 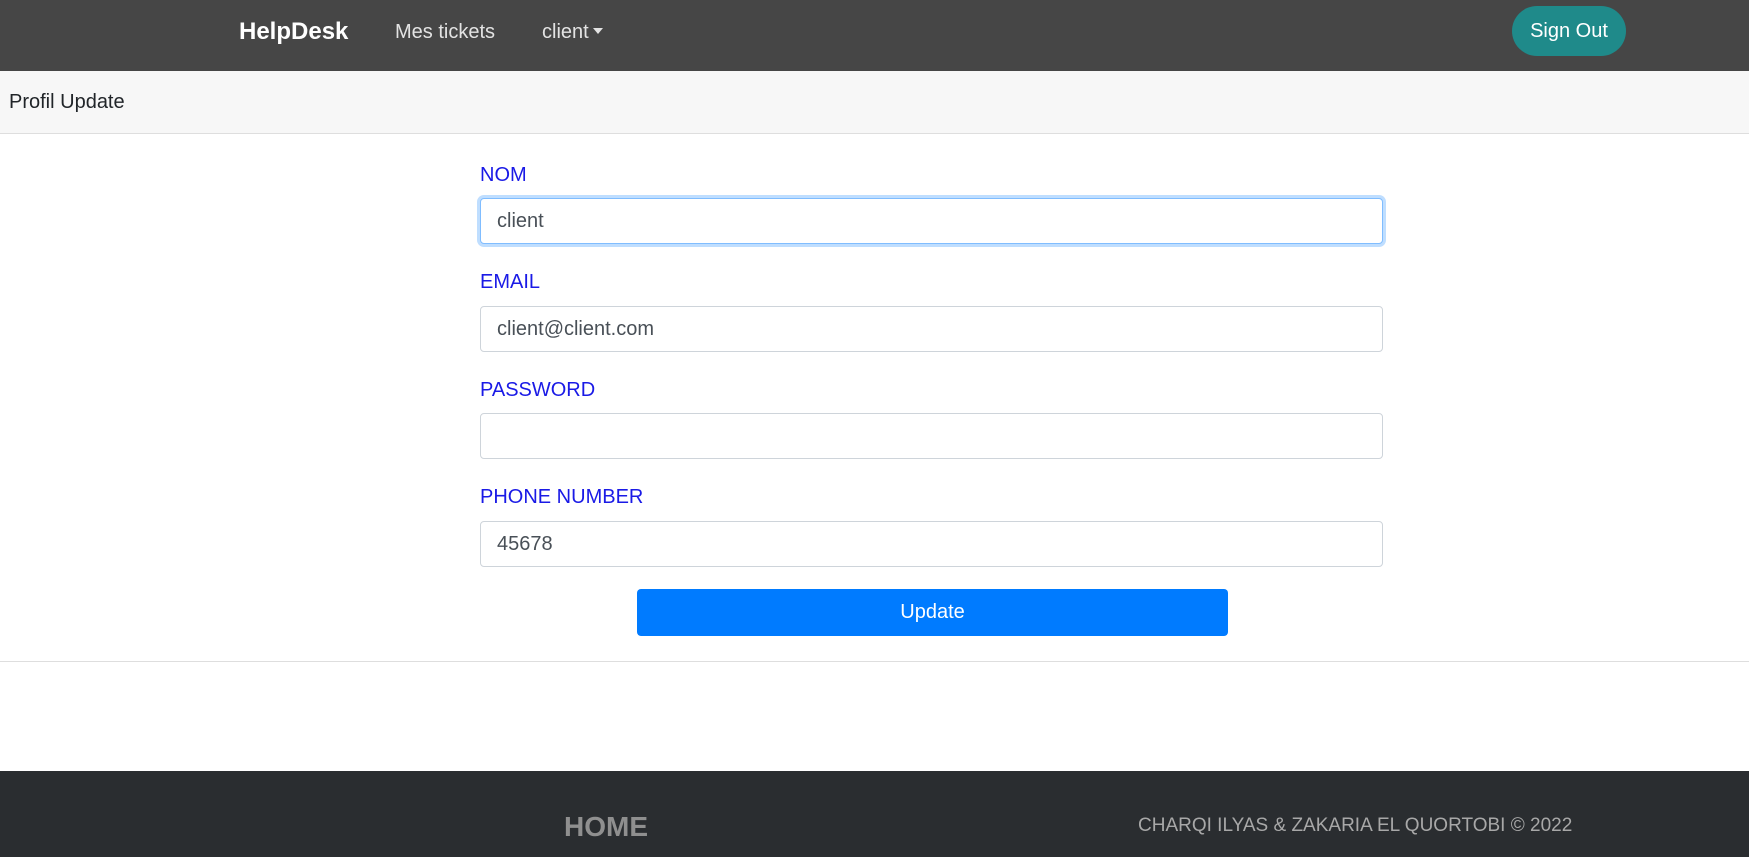 I want to click on nom-label: NOM, so click(x=503, y=175).